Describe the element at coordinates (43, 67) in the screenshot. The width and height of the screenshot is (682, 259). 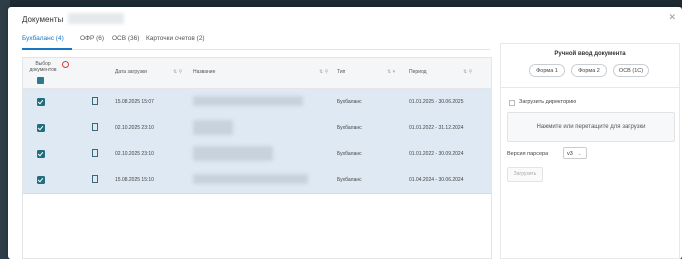
I see `header-select: Выбор документов` at that location.